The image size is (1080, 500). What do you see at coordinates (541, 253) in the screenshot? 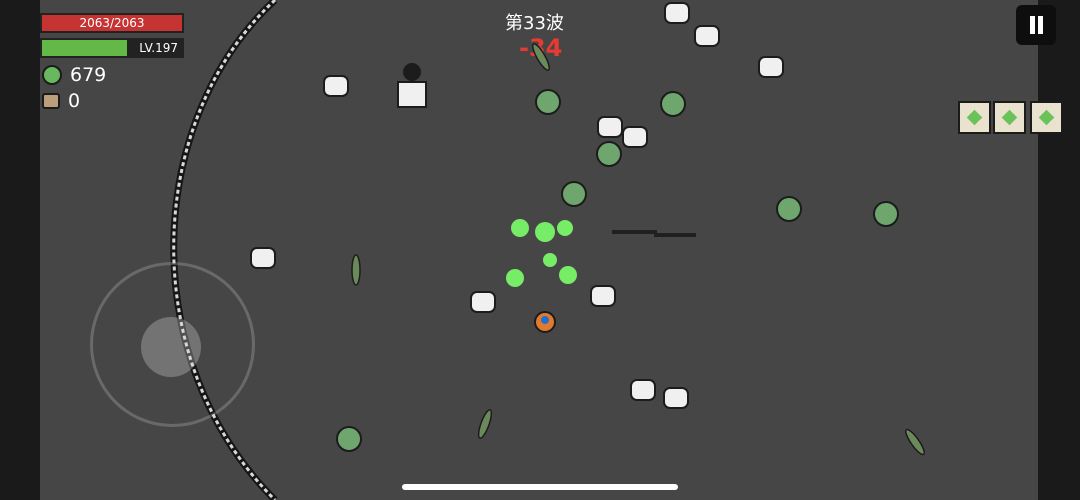
I see `energy-projectiles` at bounding box center [541, 253].